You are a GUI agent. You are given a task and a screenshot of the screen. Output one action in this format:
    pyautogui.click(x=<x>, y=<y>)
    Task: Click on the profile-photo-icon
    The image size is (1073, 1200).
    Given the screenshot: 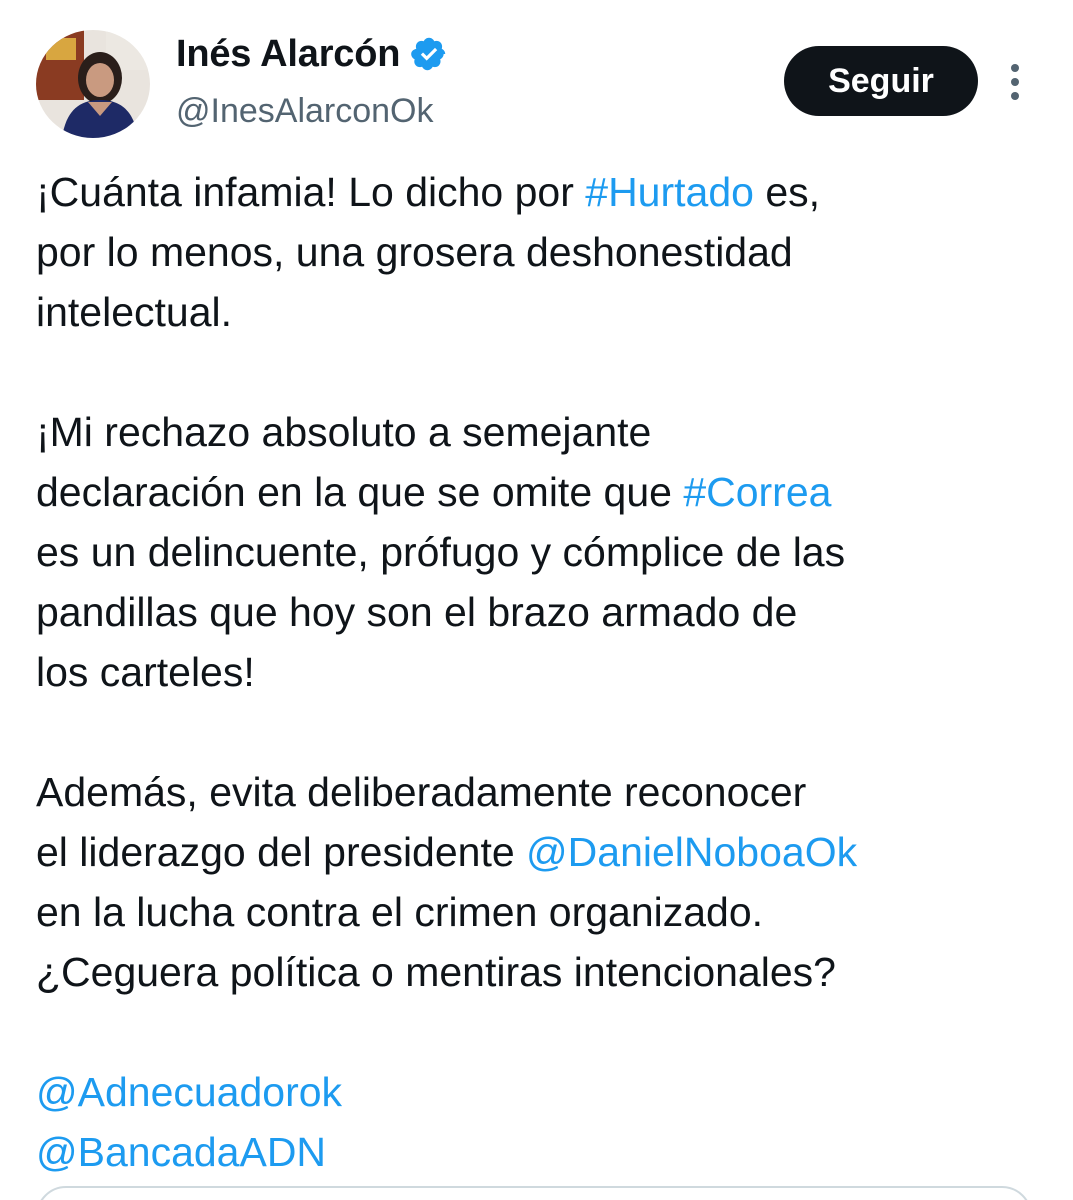 What is the action you would take?
    pyautogui.click(x=93, y=84)
    